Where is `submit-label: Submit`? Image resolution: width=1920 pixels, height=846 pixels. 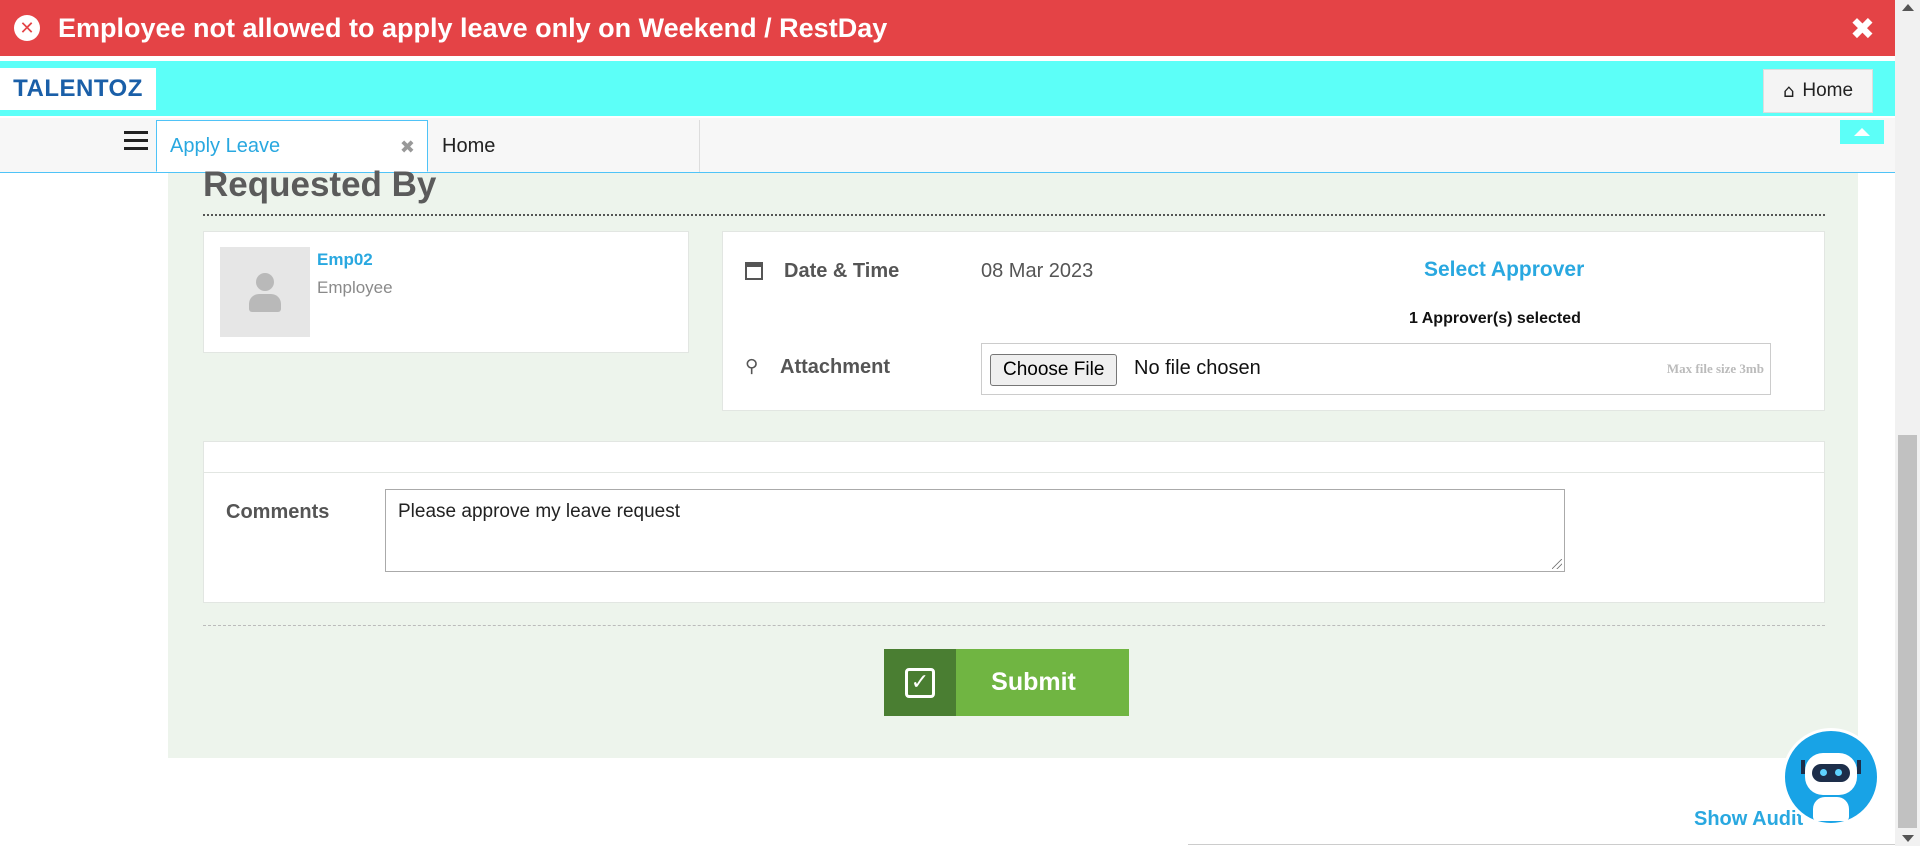
submit-label: Submit is located at coordinates (1033, 682).